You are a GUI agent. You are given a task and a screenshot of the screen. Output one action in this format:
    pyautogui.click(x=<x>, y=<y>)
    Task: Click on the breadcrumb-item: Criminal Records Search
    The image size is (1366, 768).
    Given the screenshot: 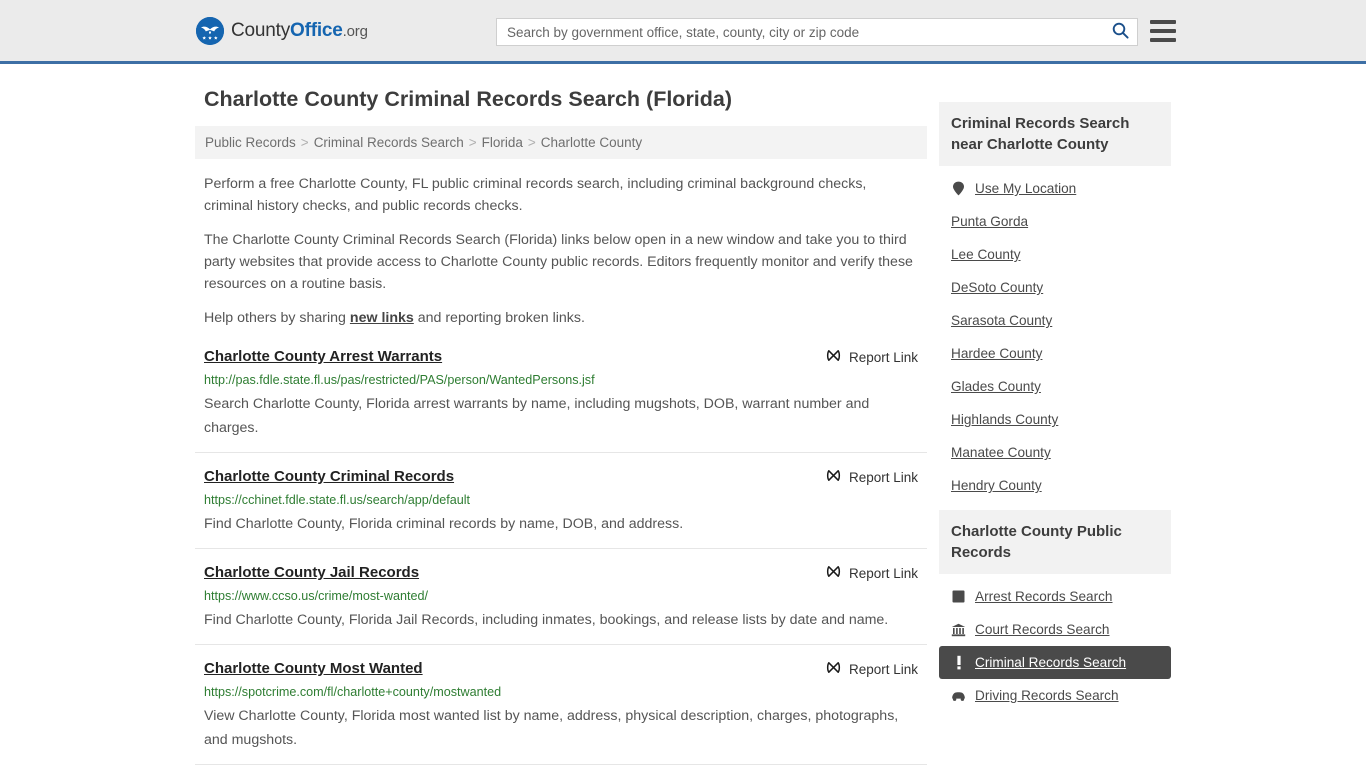 What is the action you would take?
    pyautogui.click(x=389, y=142)
    